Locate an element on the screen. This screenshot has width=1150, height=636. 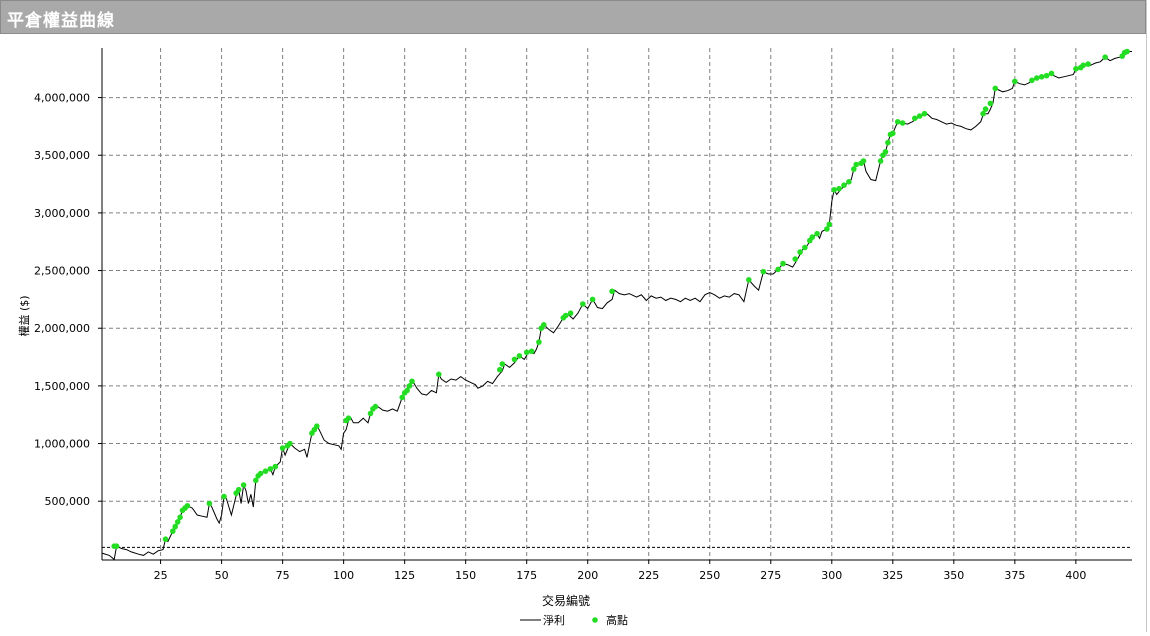
legend: 淨利 高點 is located at coordinates (574, 620).